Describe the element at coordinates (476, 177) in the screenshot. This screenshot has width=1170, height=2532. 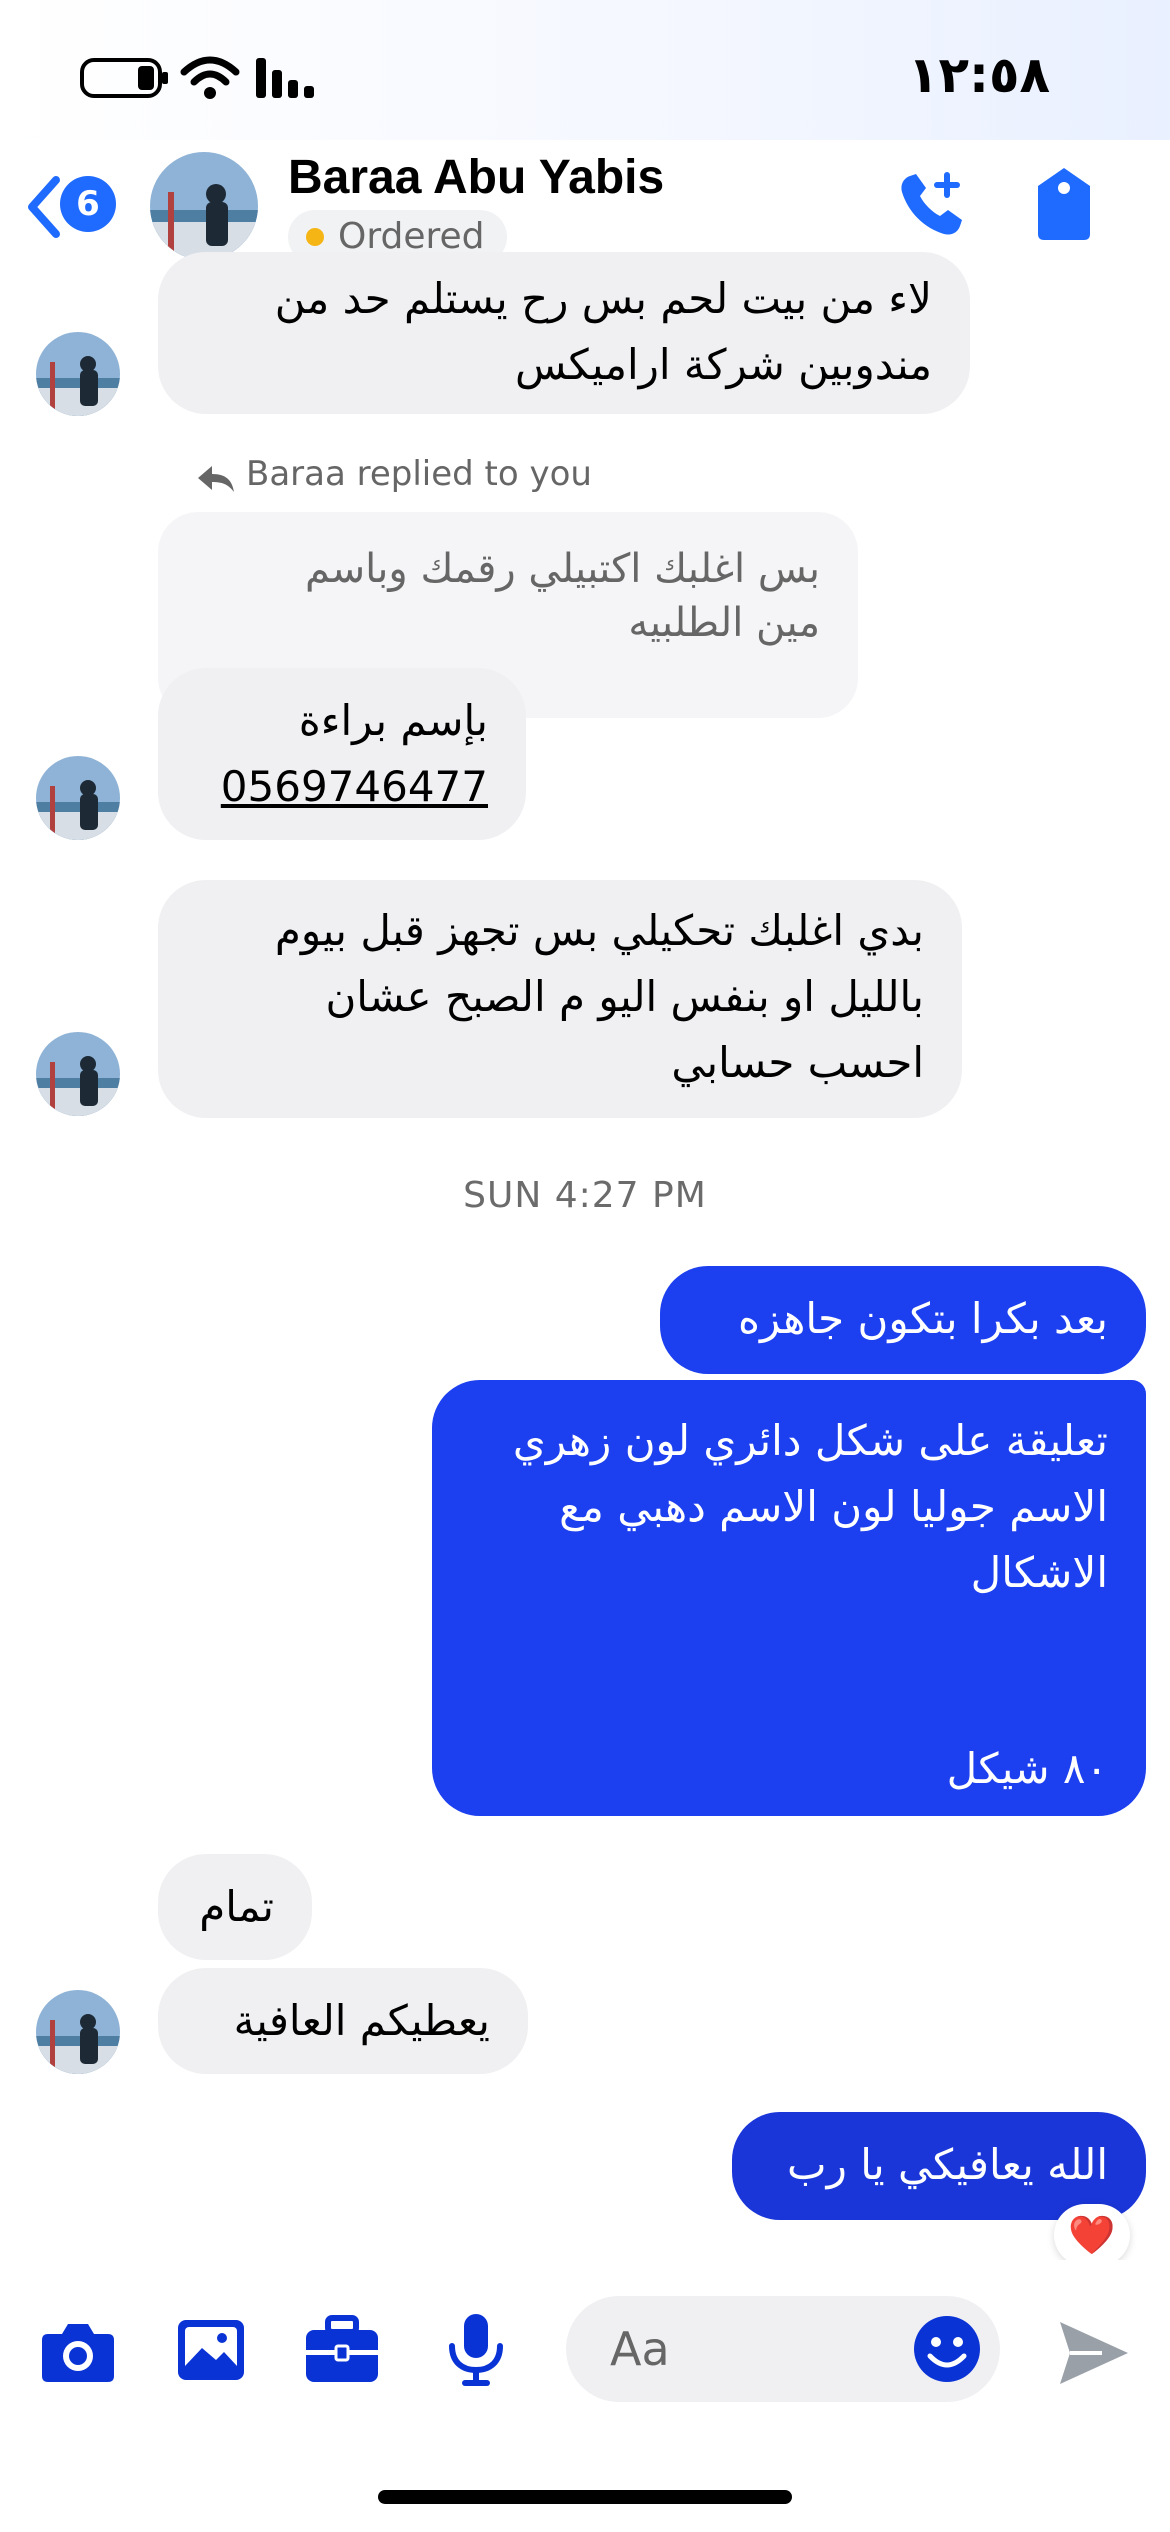
I see `contact-name: Baraa Abu Yabis` at that location.